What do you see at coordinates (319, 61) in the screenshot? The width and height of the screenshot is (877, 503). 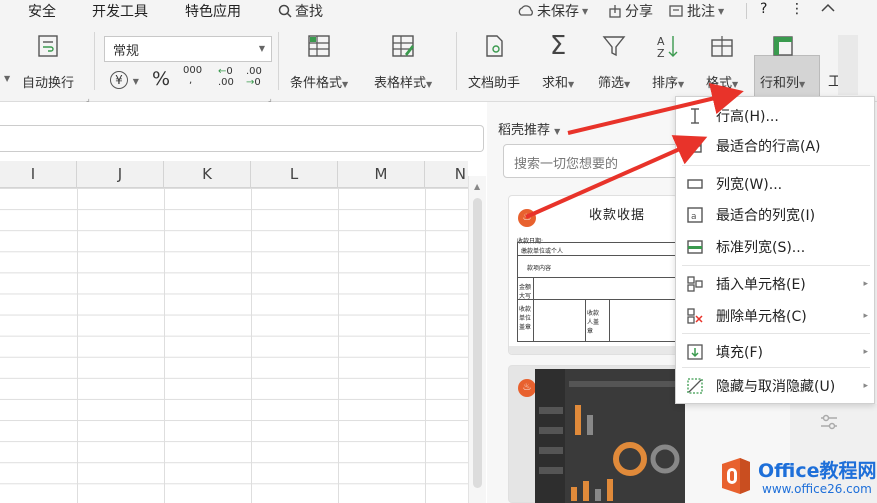 I see `conditional-format-button: 条件格式▼` at bounding box center [319, 61].